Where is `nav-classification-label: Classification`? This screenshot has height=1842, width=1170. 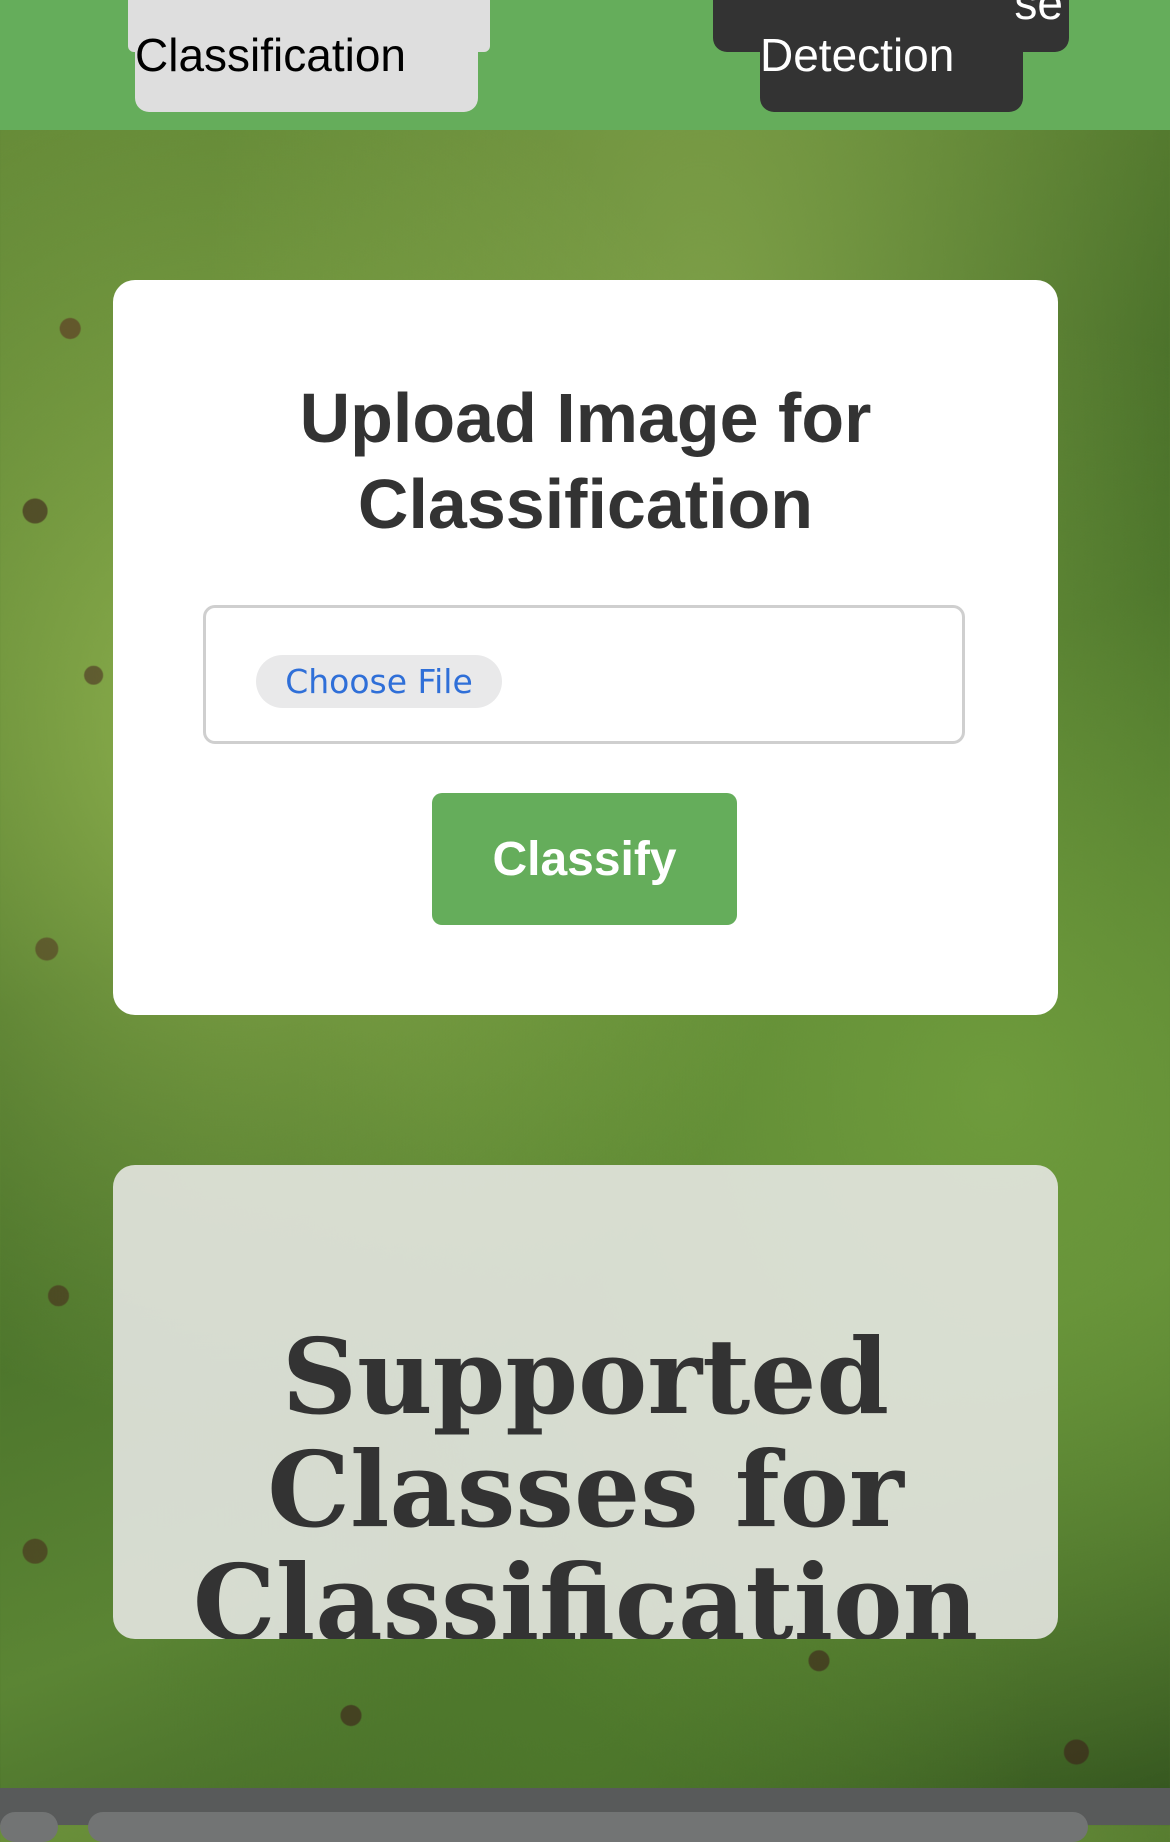
nav-classification-label: Classification is located at coordinates (270, 55).